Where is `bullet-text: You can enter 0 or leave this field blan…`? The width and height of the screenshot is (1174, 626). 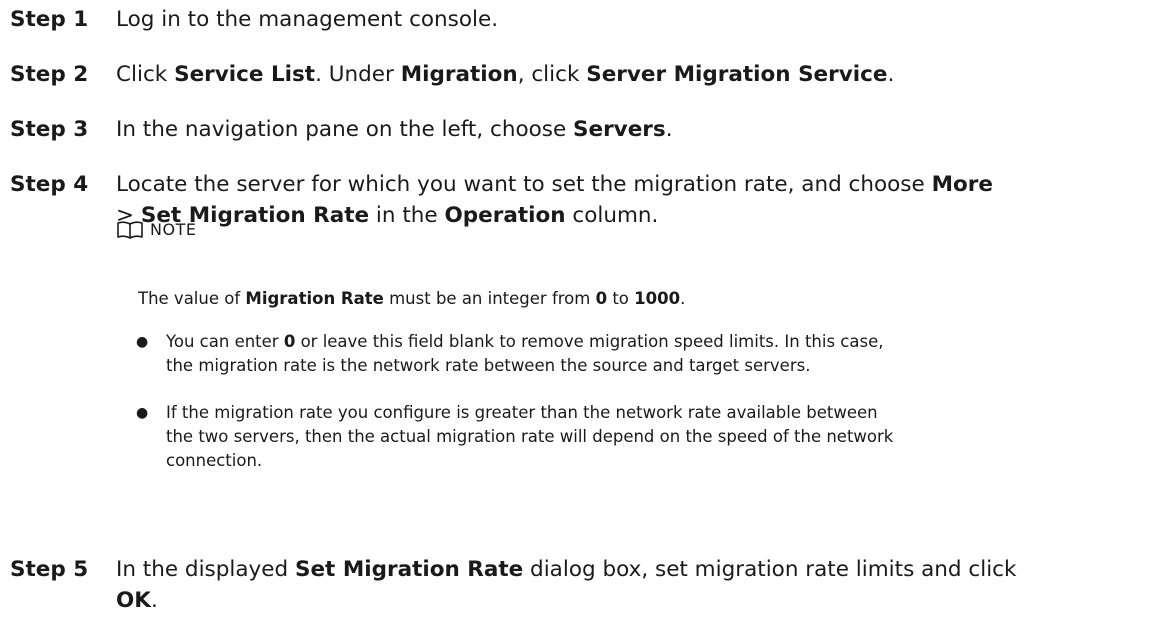 bullet-text: You can enter 0 or leave this field blan… is located at coordinates (525, 354).